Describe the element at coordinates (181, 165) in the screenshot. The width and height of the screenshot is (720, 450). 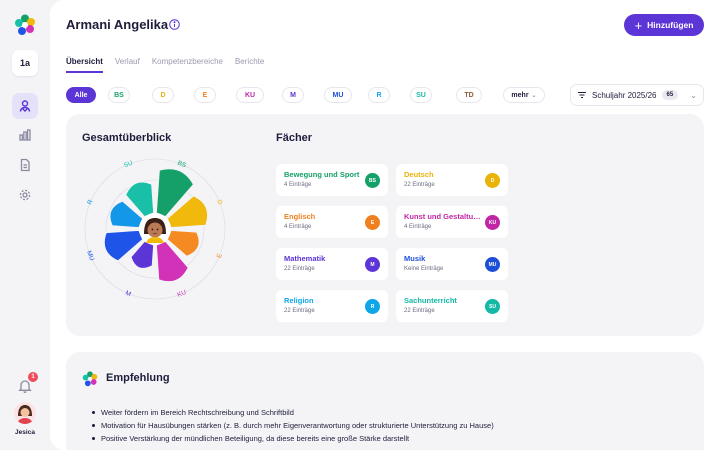
I see `petal-label-bs: BS` at that location.